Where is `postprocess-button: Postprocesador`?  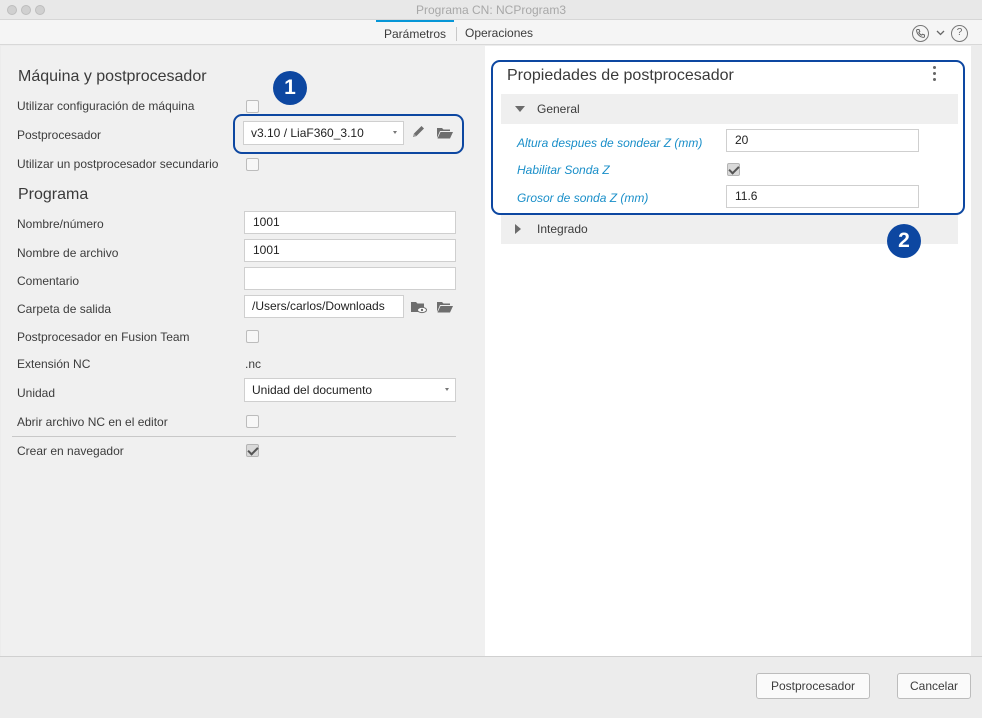 postprocess-button: Postprocesador is located at coordinates (813, 686).